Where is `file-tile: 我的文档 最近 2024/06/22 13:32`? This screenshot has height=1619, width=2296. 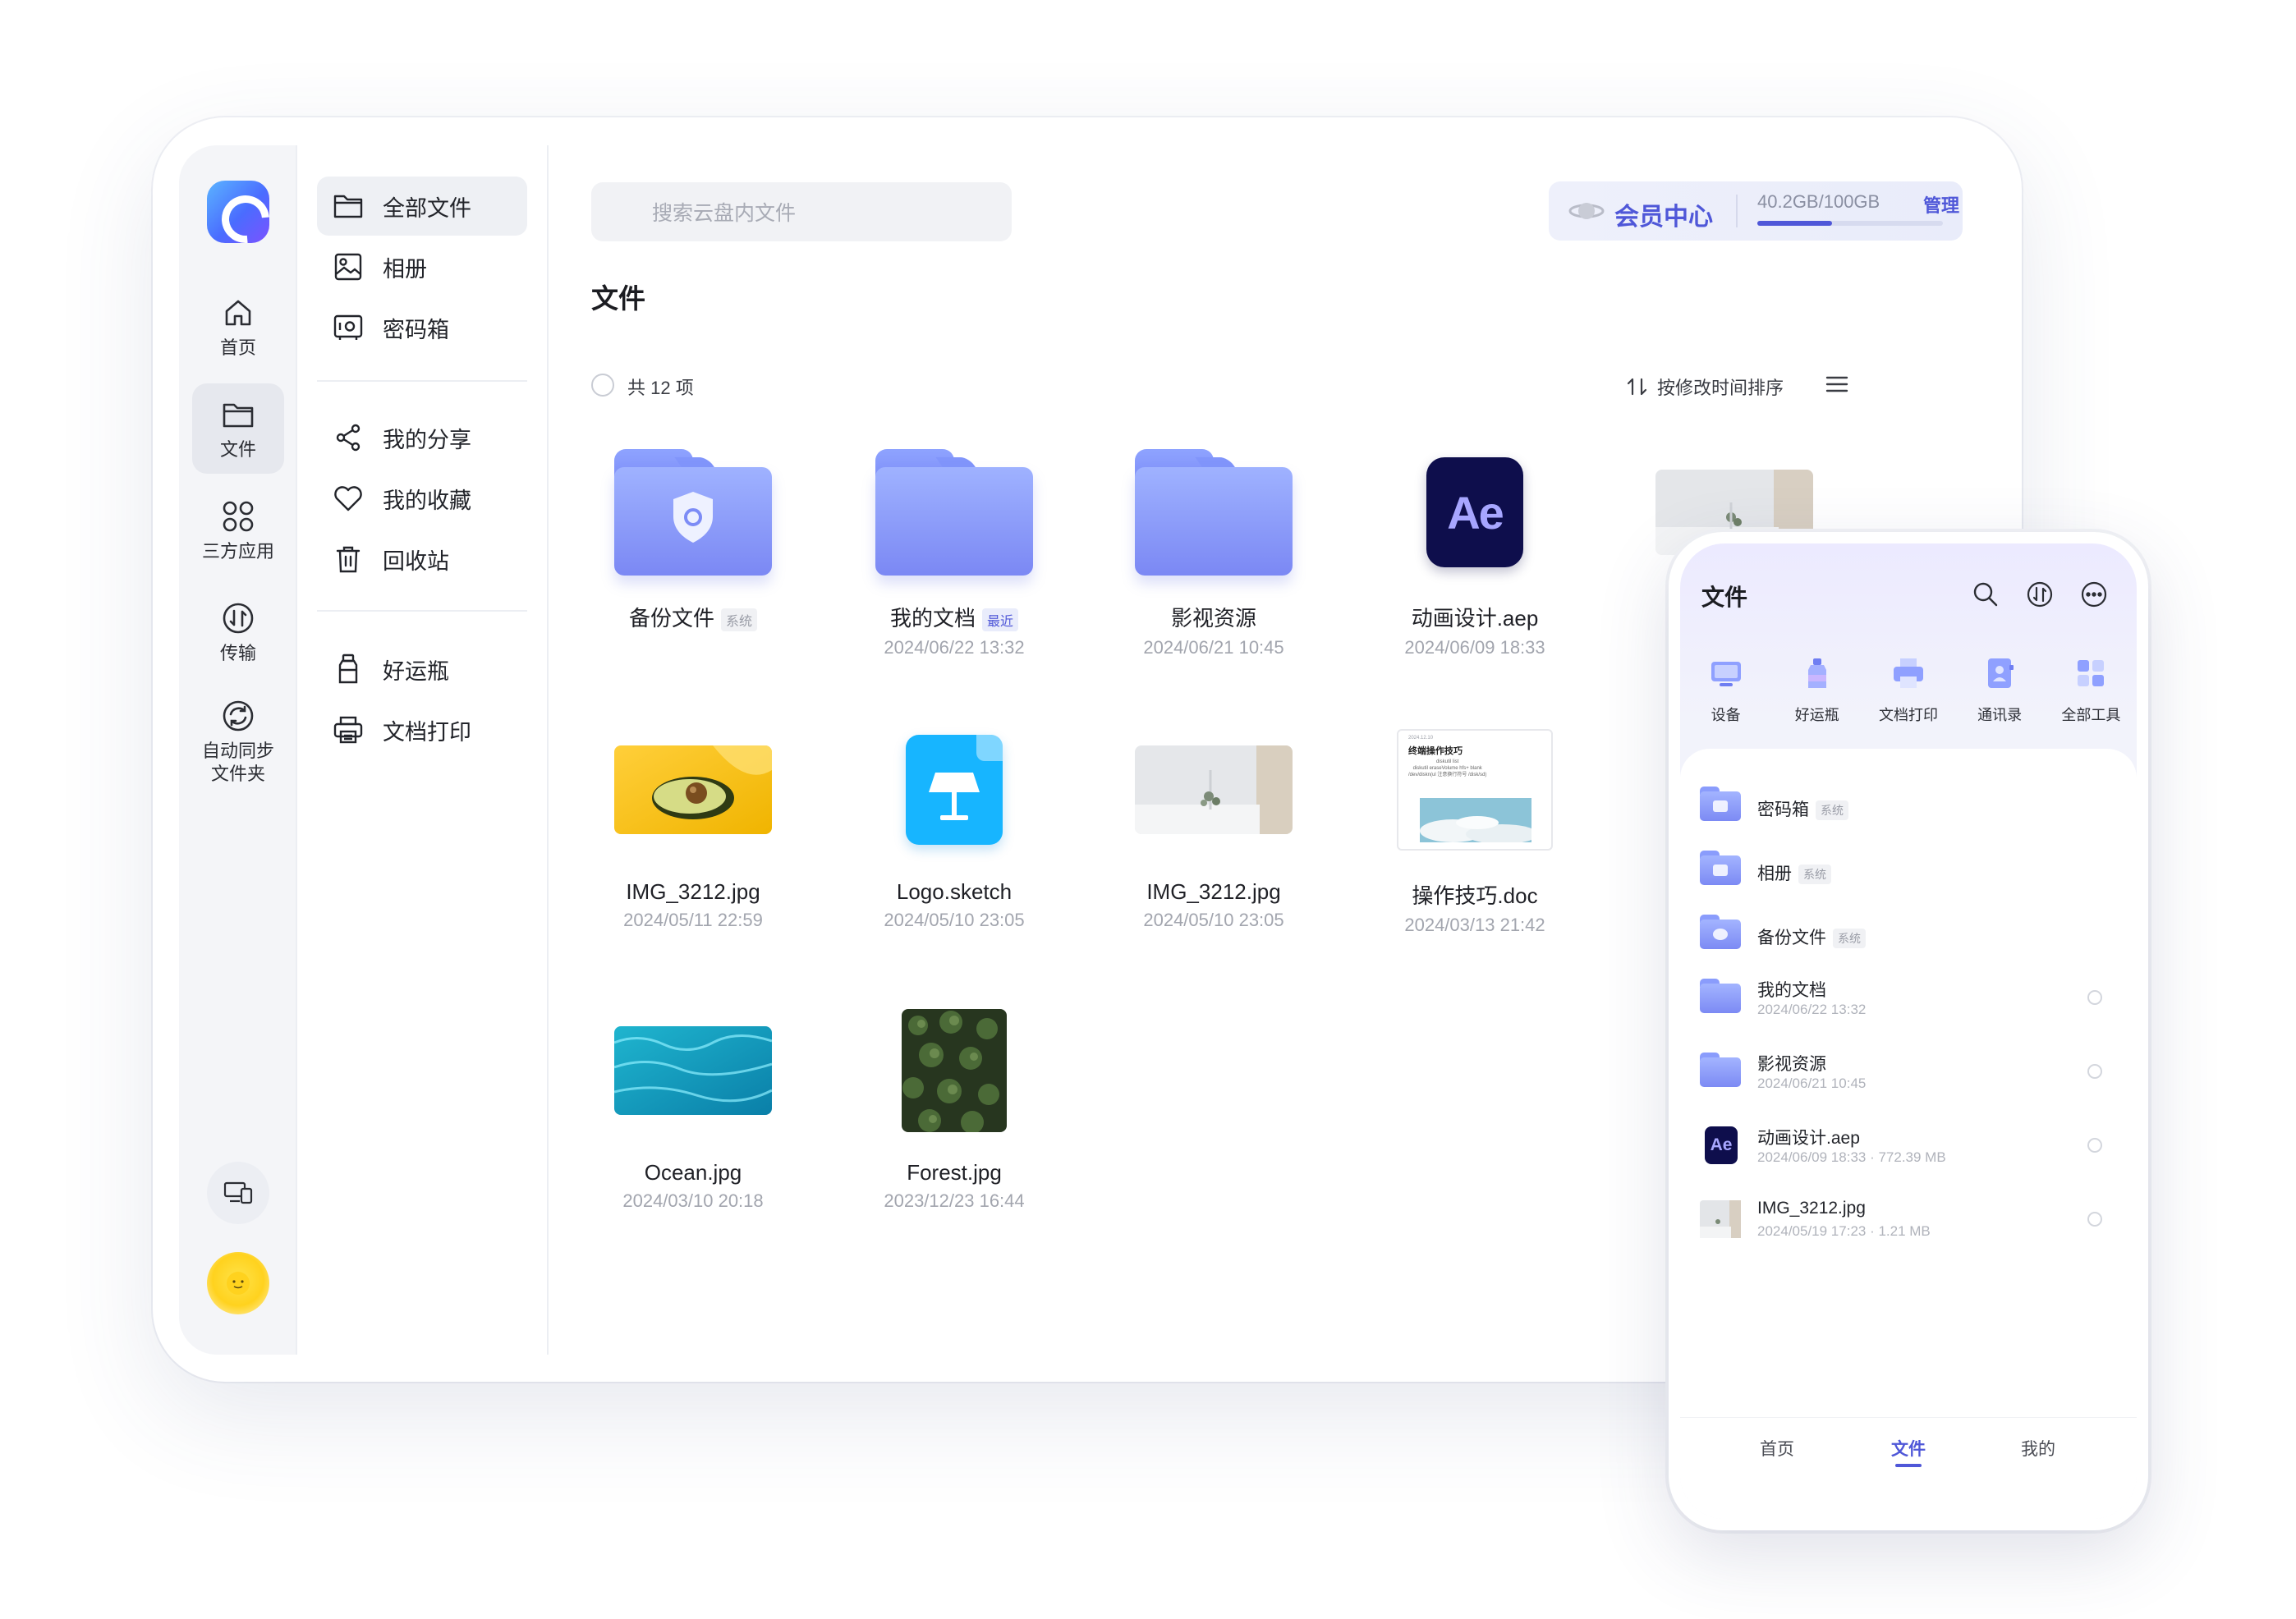 file-tile: 我的文档 最近 2024/06/22 13:32 is located at coordinates (954, 546).